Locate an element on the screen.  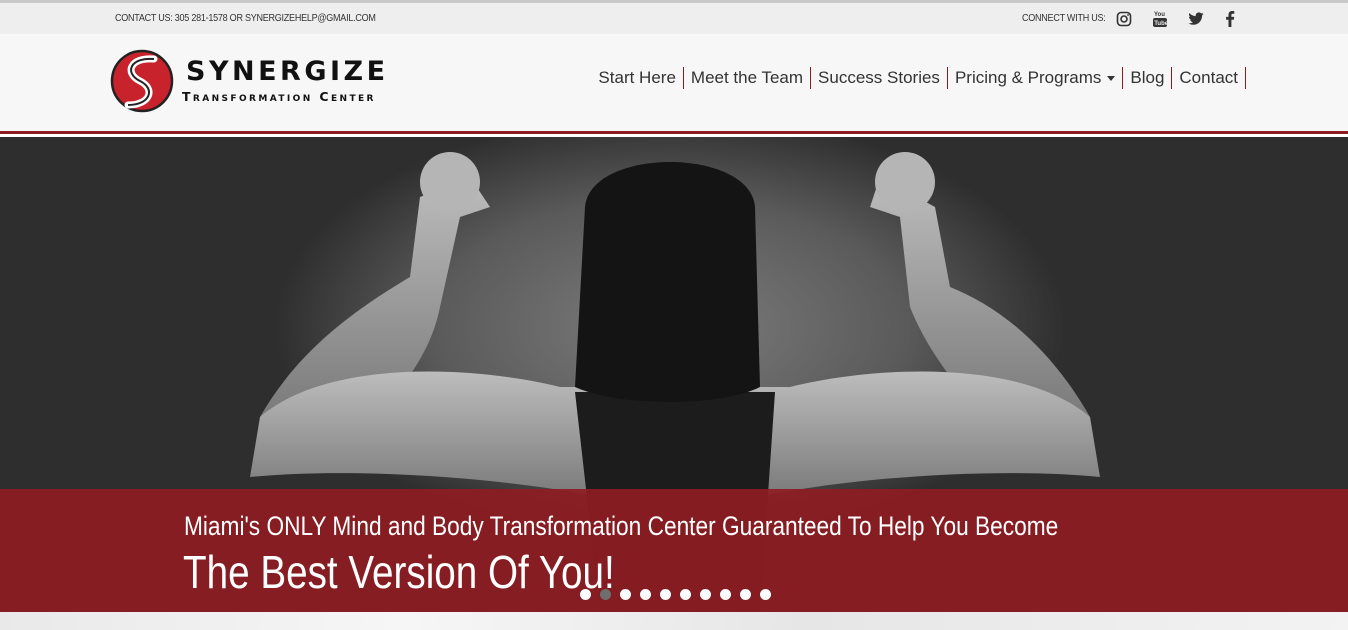
chevron-down-icon is located at coordinates (1111, 79).